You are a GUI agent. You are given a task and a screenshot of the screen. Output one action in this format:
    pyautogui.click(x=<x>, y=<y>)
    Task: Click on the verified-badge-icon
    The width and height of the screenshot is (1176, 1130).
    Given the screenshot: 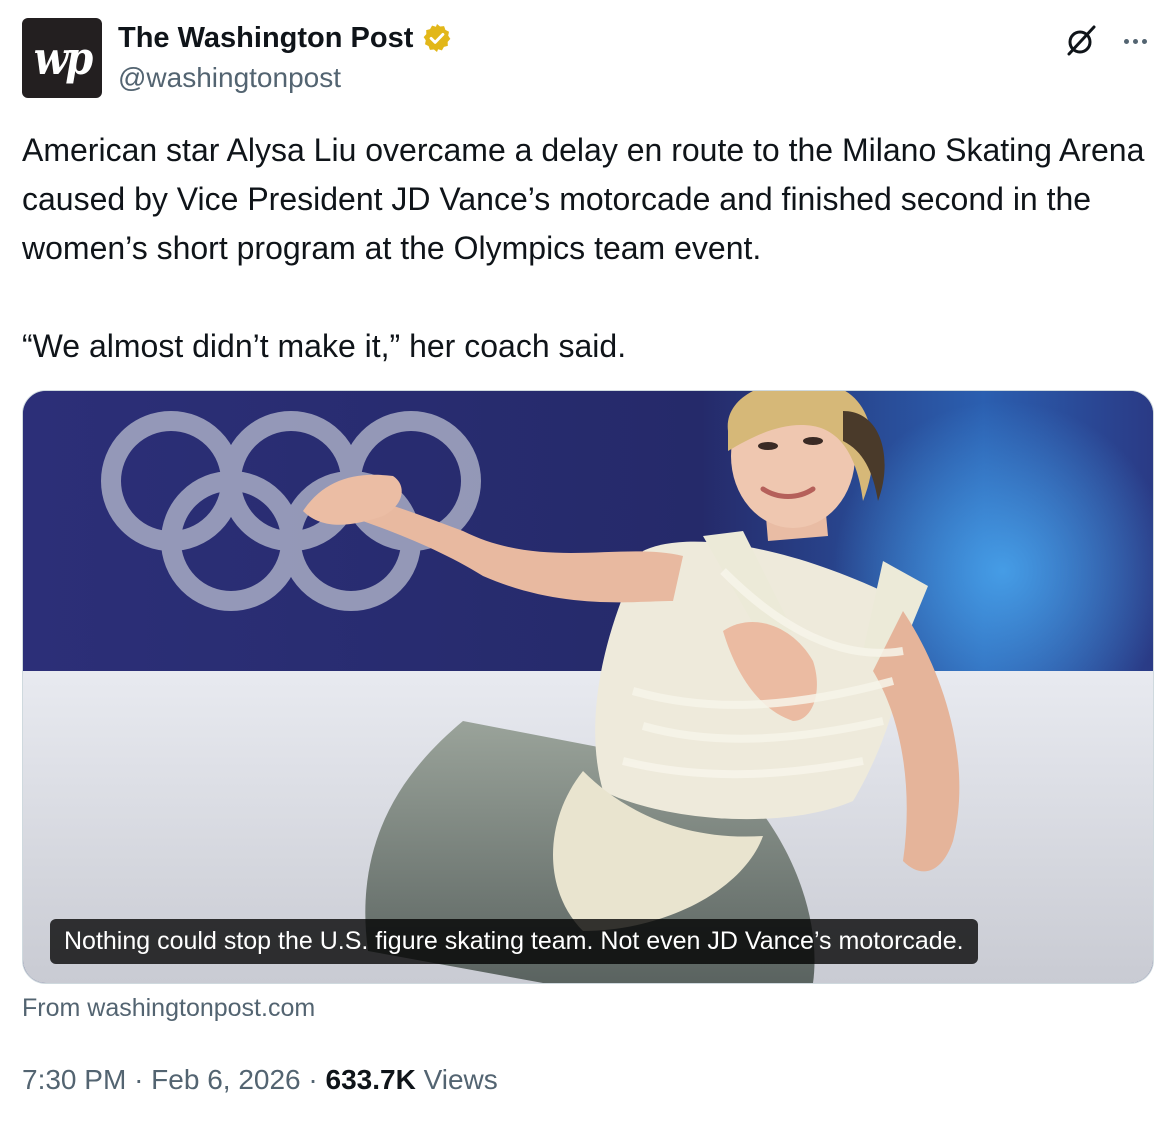 What is the action you would take?
    pyautogui.click(x=437, y=38)
    